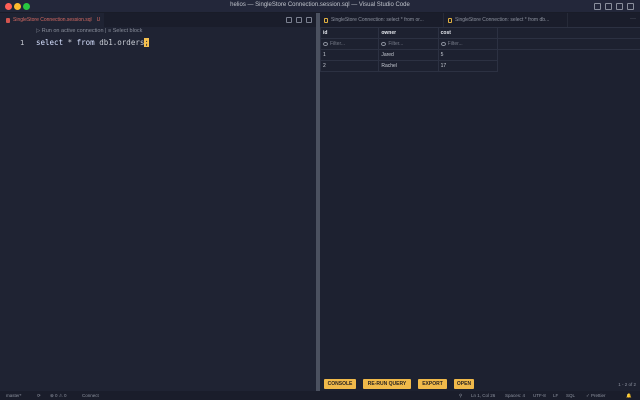  What do you see at coordinates (22, 43) in the screenshot?
I see `line-number: 1` at bounding box center [22, 43].